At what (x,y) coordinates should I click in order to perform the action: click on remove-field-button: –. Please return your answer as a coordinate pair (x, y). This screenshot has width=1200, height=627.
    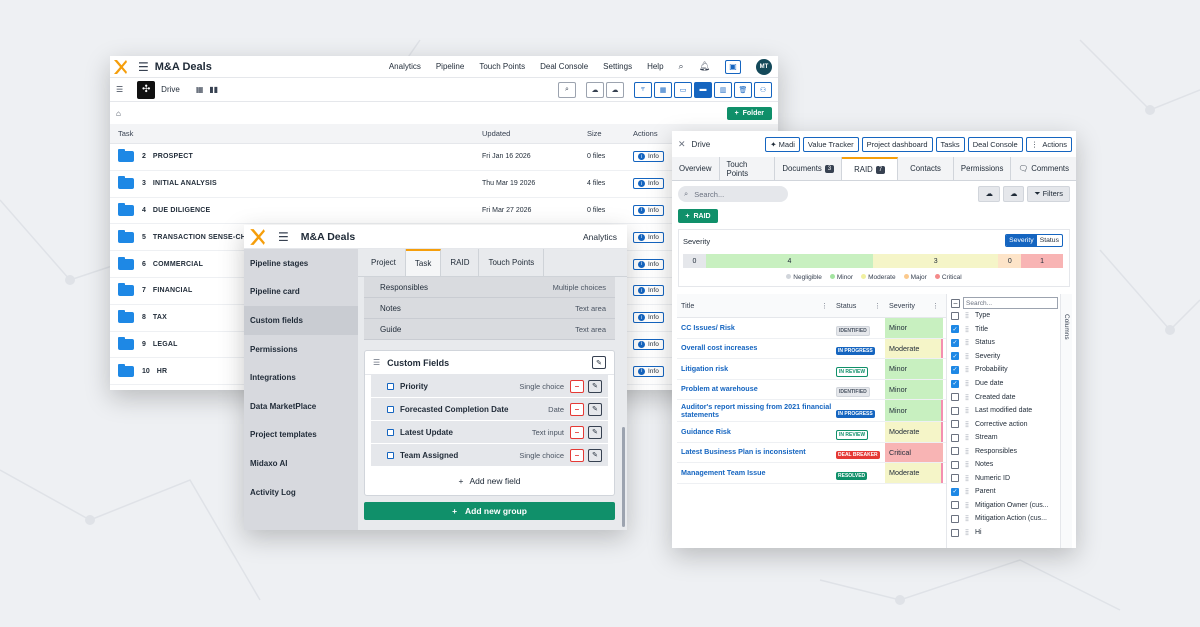
    Looking at the image, I should click on (577, 409).